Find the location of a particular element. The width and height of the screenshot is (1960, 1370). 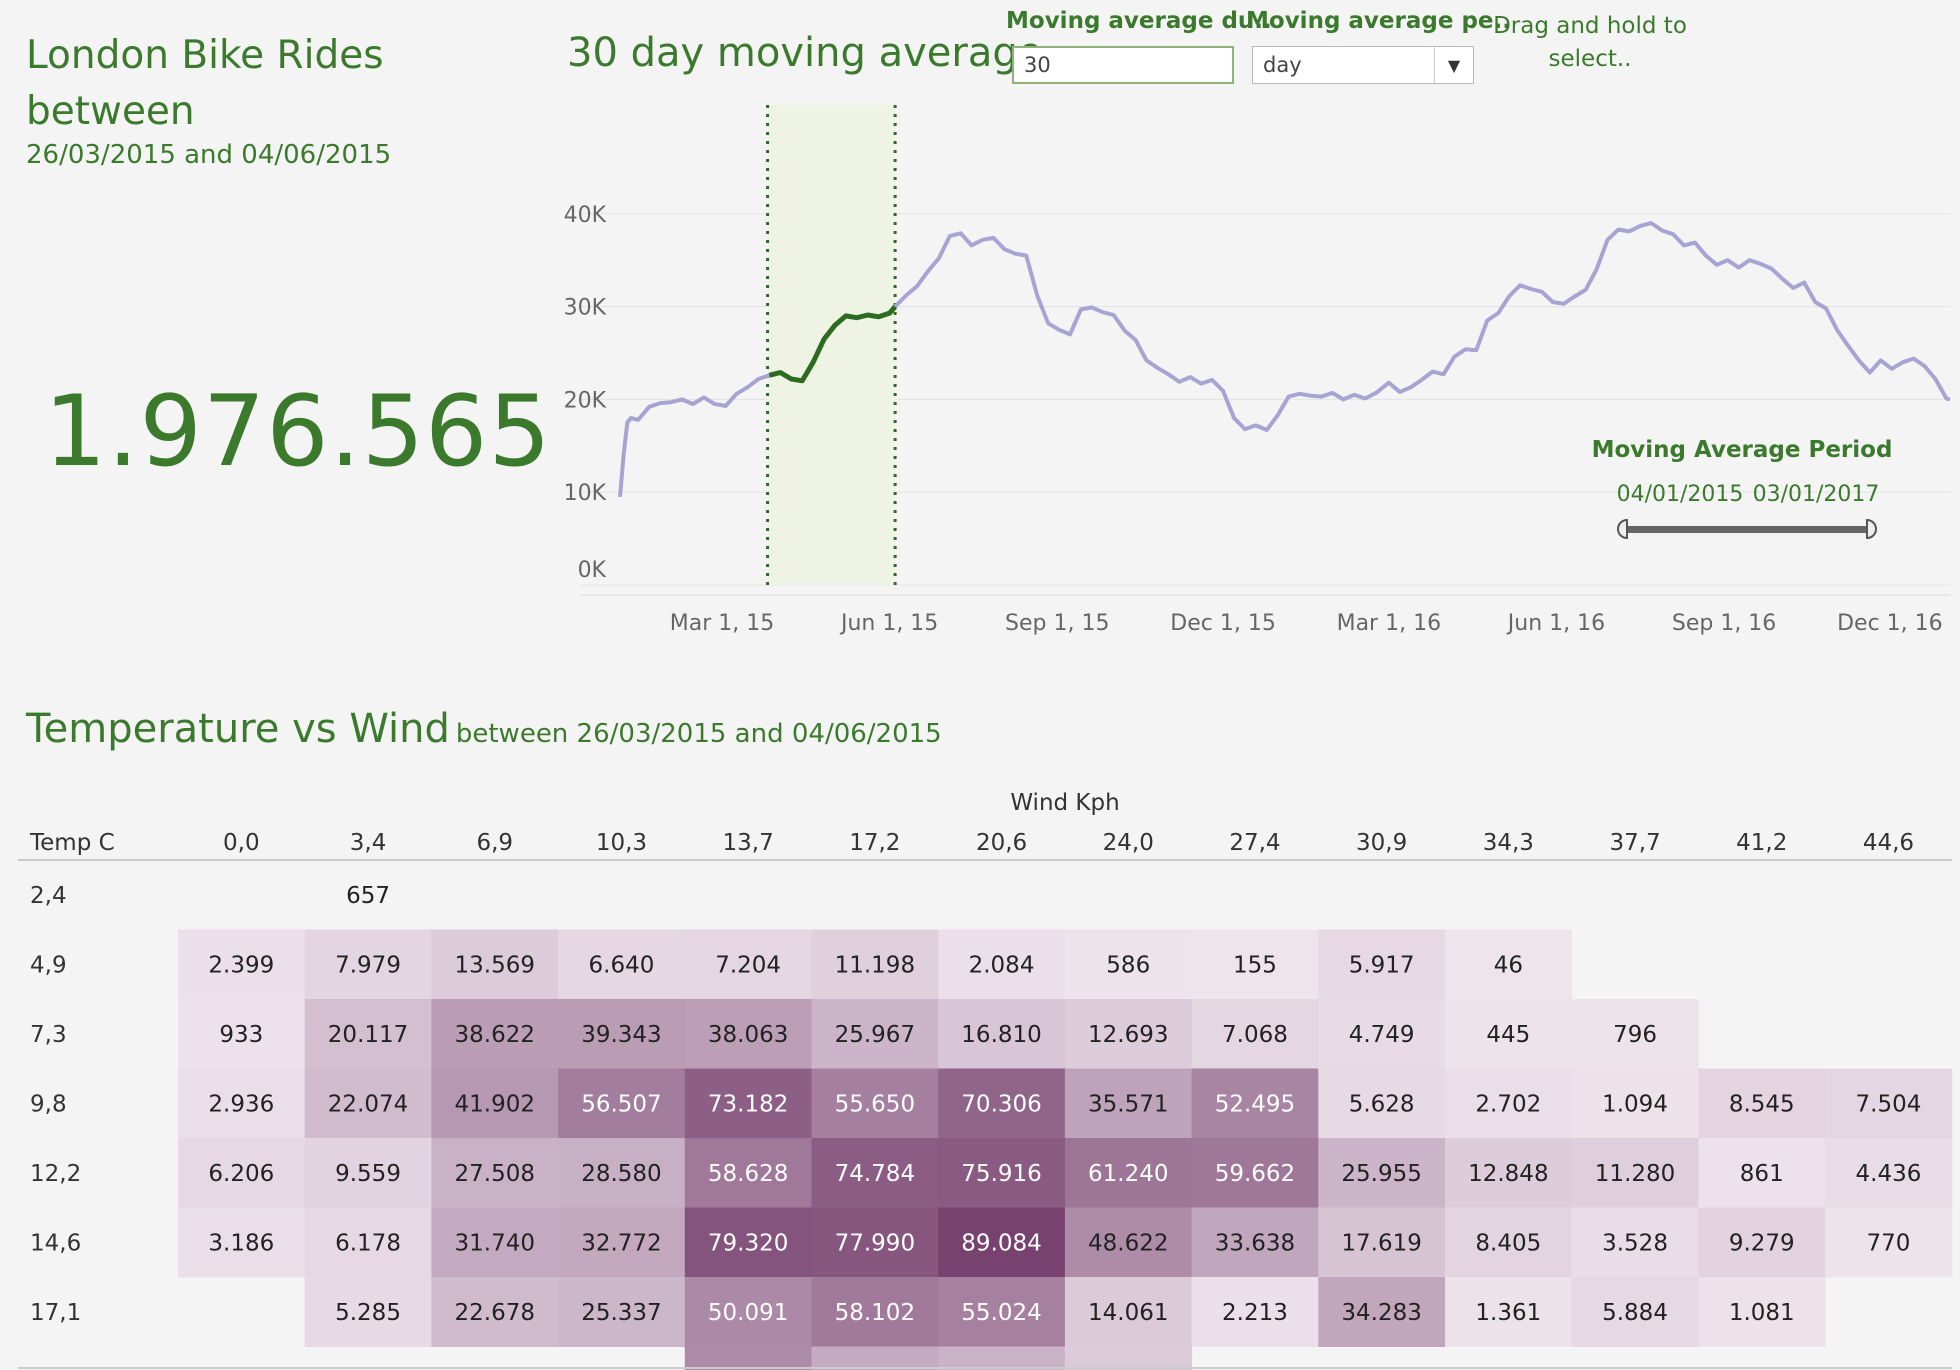

cell-value: 25.955 is located at coordinates (1381, 1174).